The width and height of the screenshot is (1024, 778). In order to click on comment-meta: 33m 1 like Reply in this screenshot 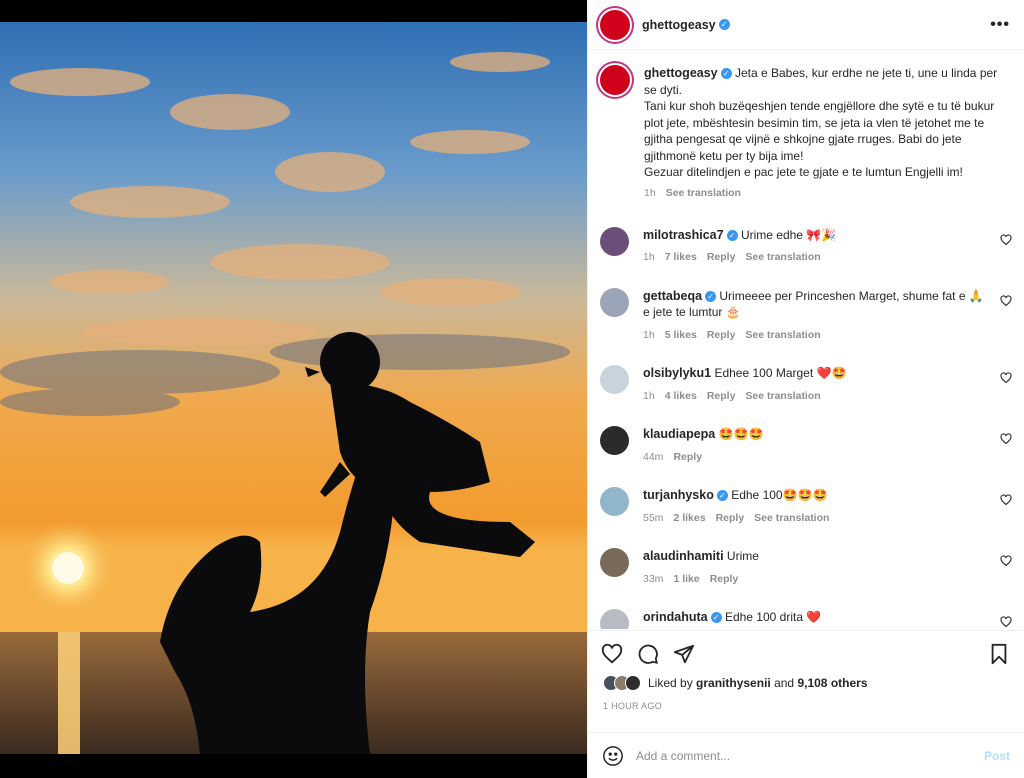, I will do `click(813, 579)`.